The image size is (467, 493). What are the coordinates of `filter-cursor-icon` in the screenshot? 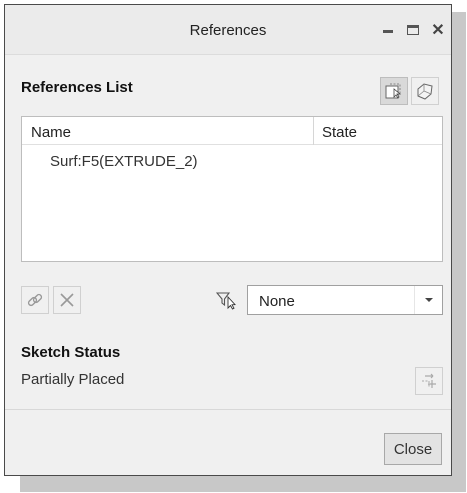 It's located at (227, 300).